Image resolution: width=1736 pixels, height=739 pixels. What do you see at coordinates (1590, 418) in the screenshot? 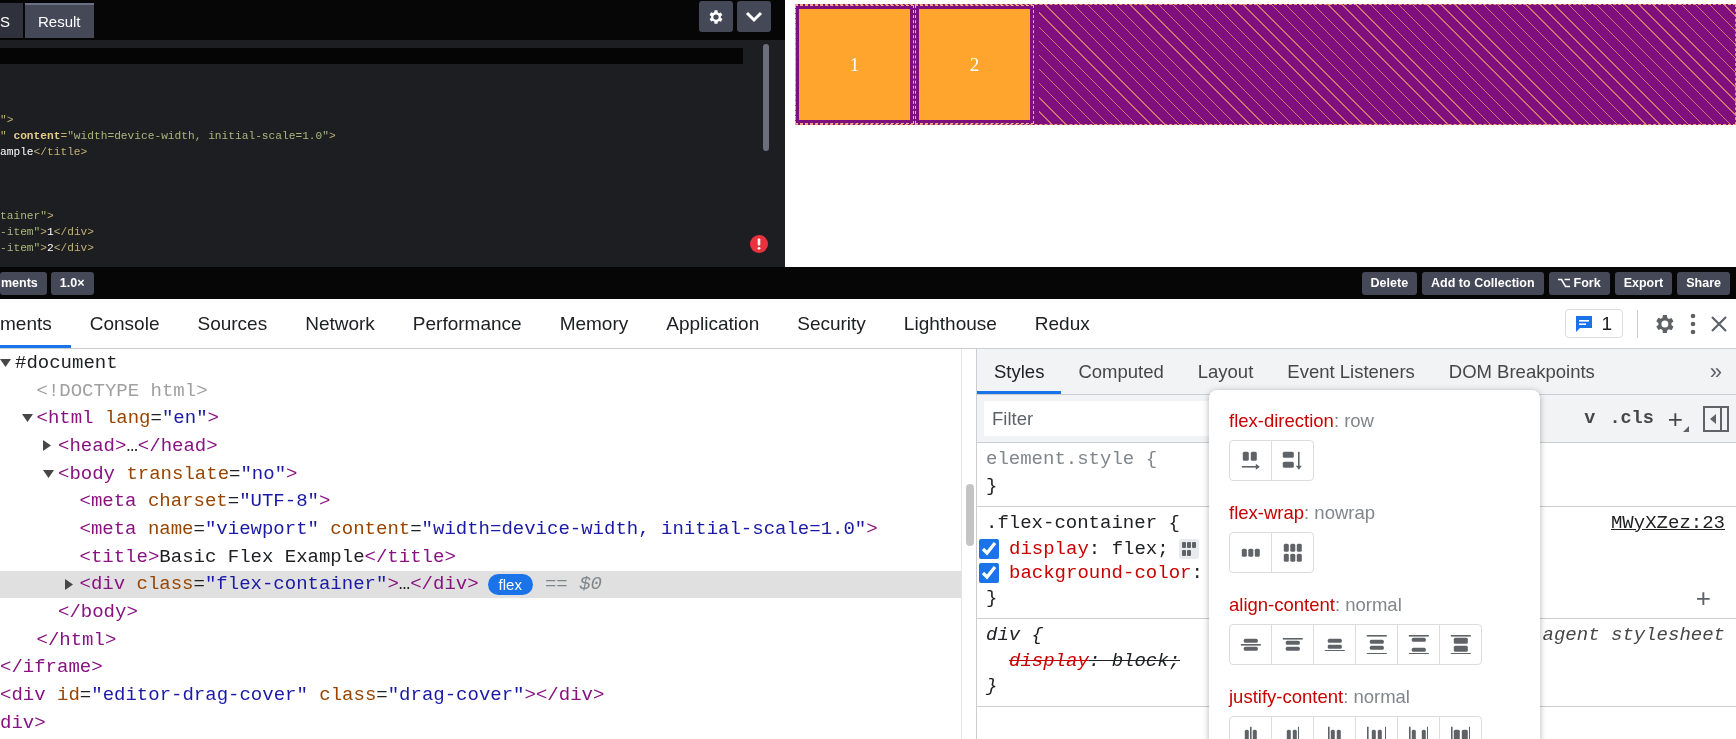
I see `state-toggle-button: v` at bounding box center [1590, 418].